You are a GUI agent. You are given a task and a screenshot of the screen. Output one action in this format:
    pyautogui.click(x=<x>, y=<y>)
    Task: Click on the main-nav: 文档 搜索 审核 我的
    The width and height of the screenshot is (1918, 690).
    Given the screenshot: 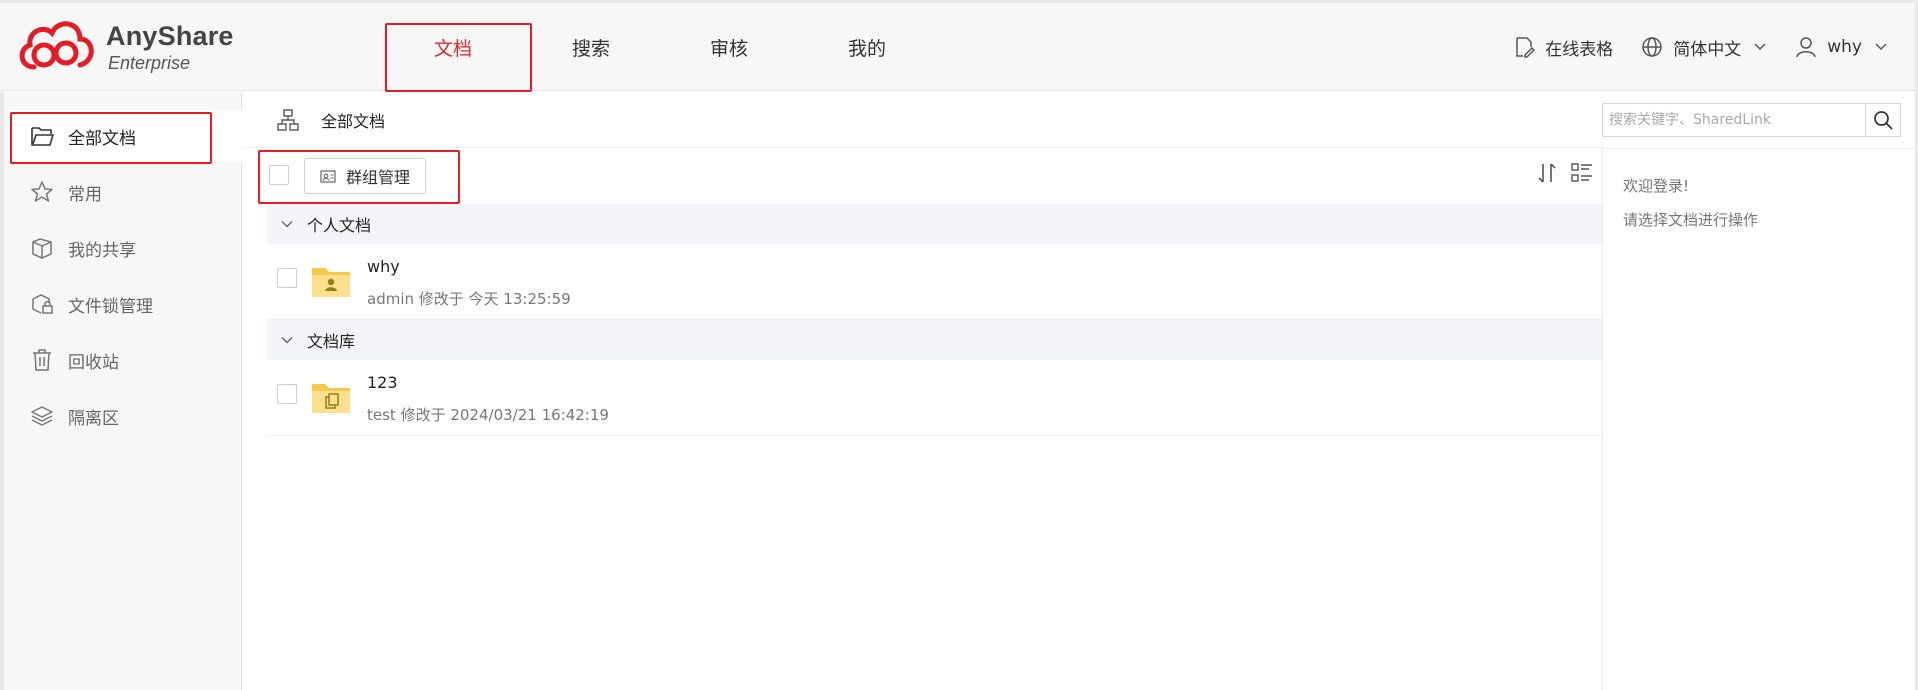 What is the action you would take?
    pyautogui.click(x=660, y=47)
    